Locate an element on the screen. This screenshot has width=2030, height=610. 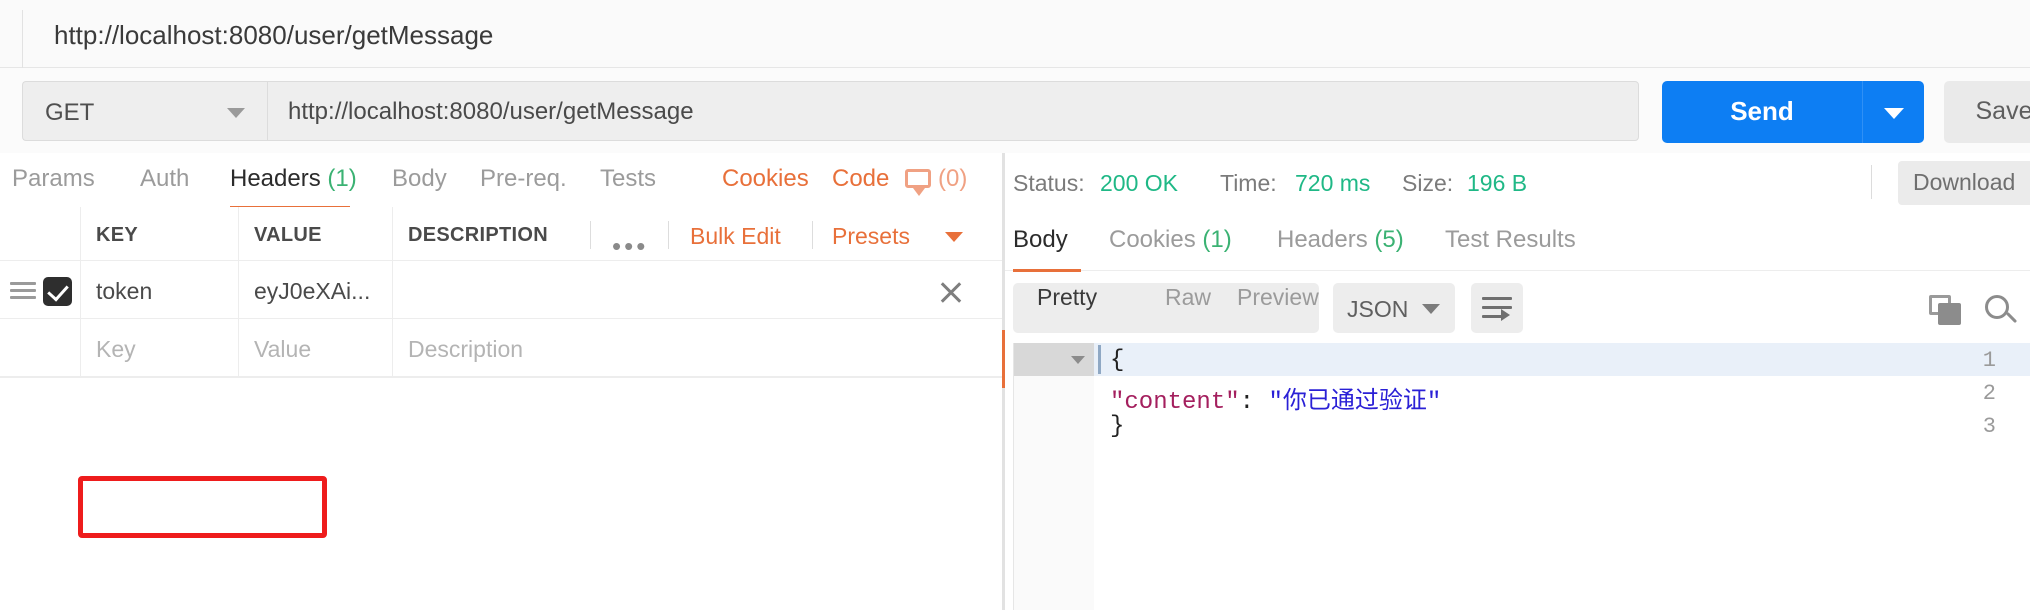
request-tab-tests: Tests is located at coordinates (628, 179).